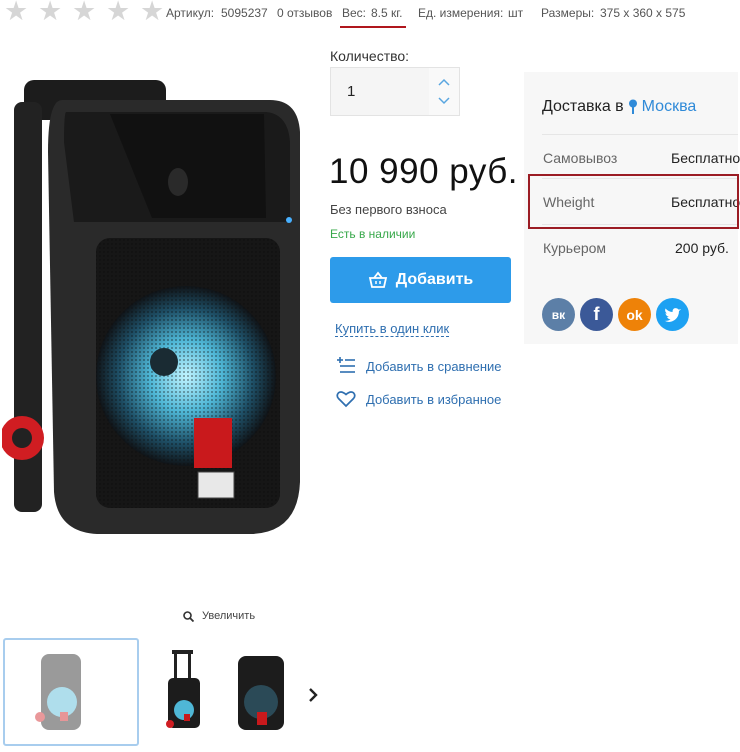 The height and width of the screenshot is (752, 740). Describe the element at coordinates (633, 201) in the screenshot. I see `highlighted-row-outline` at that location.